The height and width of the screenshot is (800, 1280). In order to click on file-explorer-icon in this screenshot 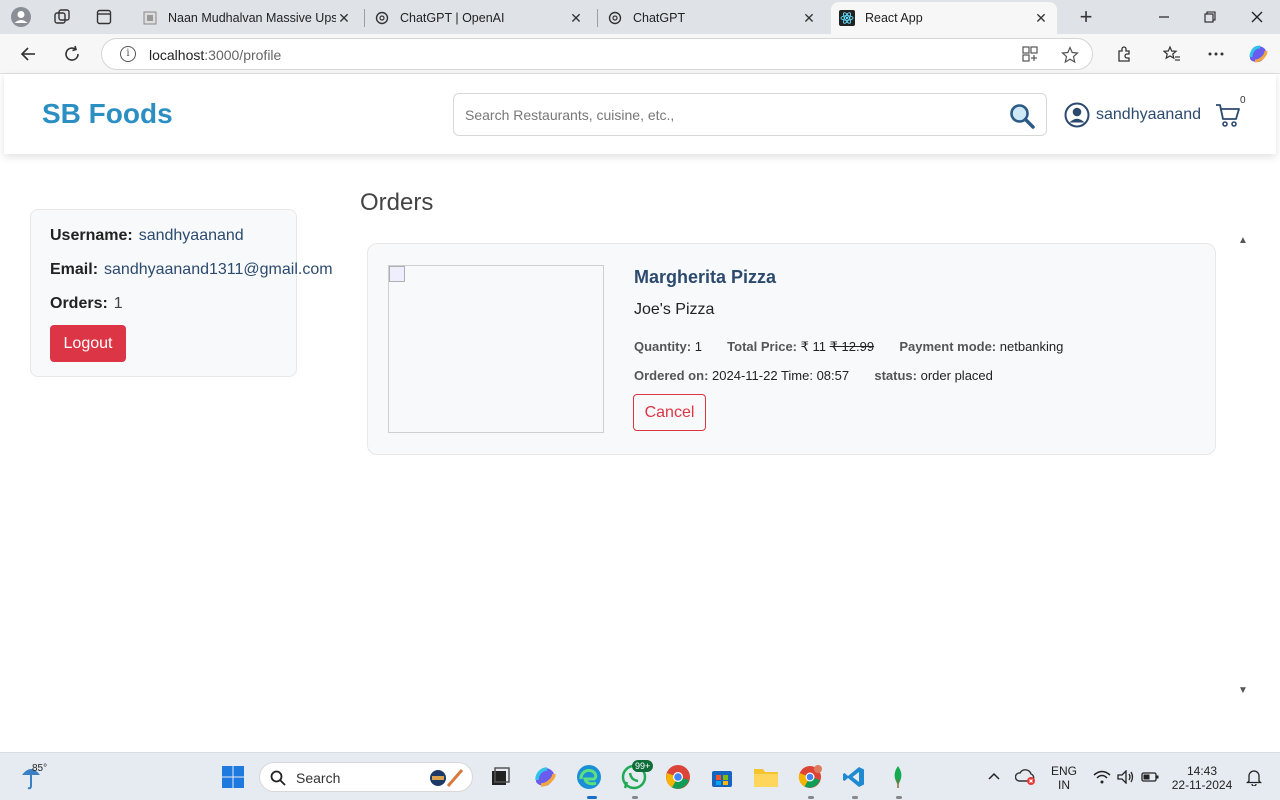, I will do `click(766, 777)`.